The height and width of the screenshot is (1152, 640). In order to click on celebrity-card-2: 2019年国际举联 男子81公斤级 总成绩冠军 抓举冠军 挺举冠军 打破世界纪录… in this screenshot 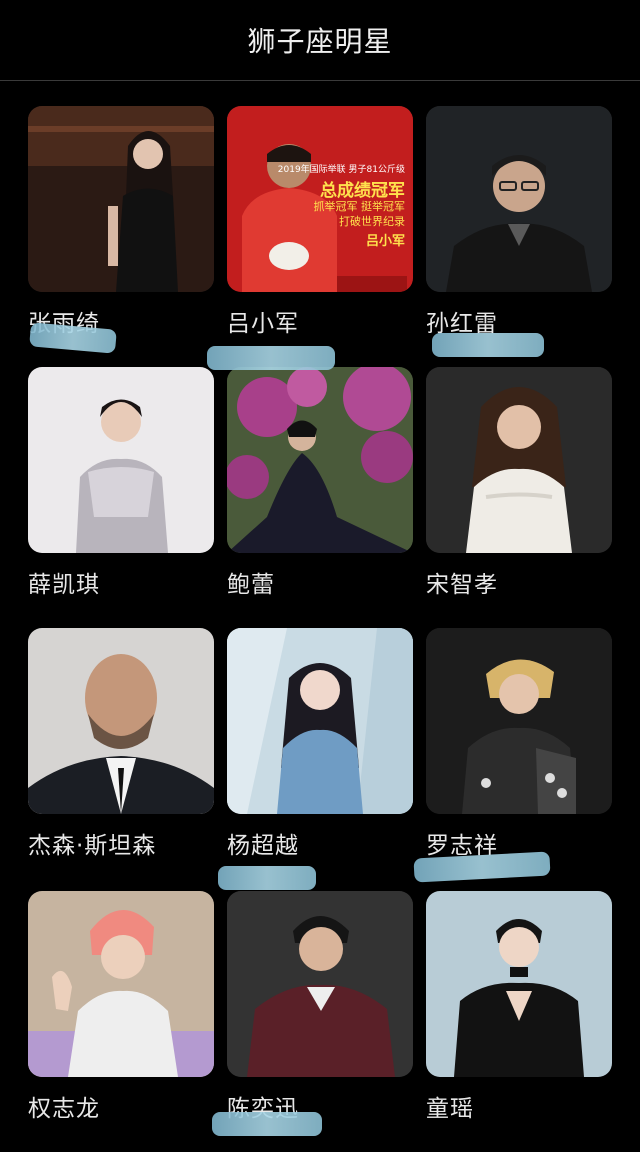, I will do `click(320, 221)`.